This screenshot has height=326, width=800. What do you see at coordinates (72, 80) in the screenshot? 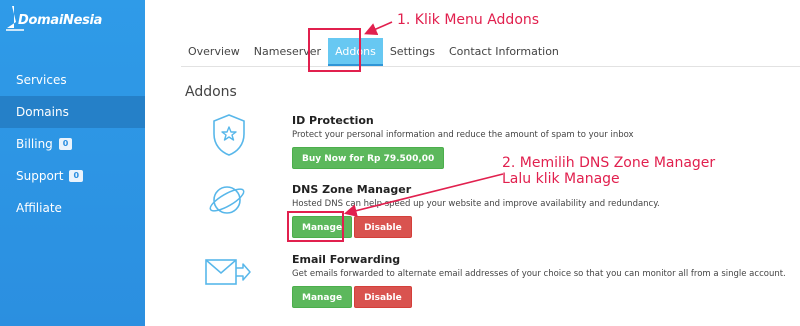
I see `sidebar-item-services: Services` at bounding box center [72, 80].